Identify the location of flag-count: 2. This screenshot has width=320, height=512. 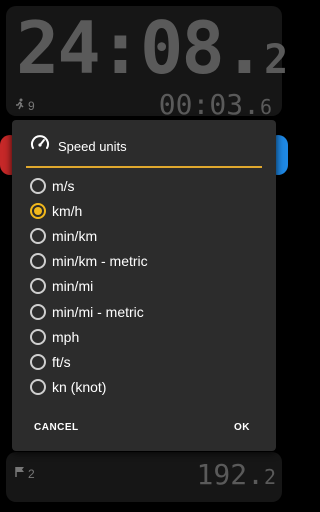
(31, 473).